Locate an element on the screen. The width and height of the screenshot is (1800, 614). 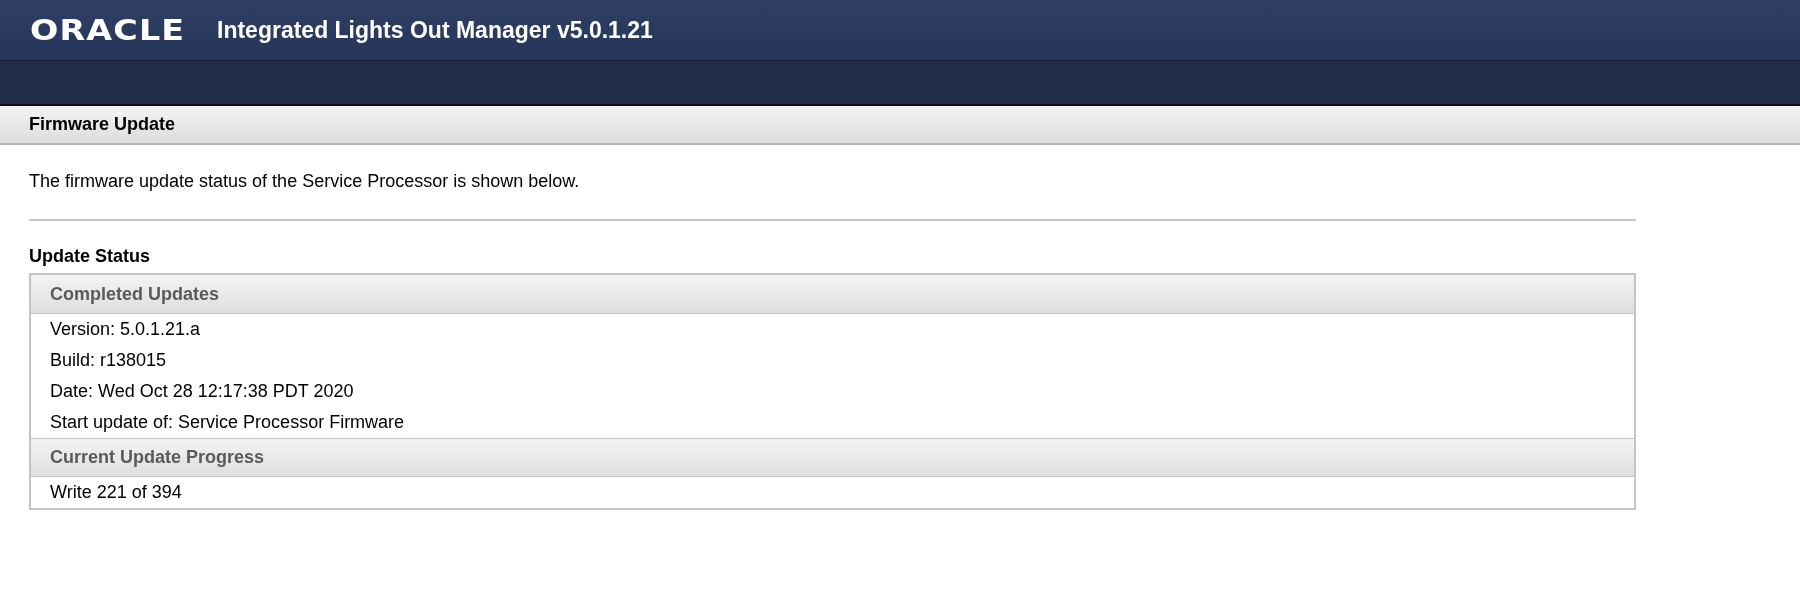
status-line: Build: r138015 is located at coordinates (108, 360).